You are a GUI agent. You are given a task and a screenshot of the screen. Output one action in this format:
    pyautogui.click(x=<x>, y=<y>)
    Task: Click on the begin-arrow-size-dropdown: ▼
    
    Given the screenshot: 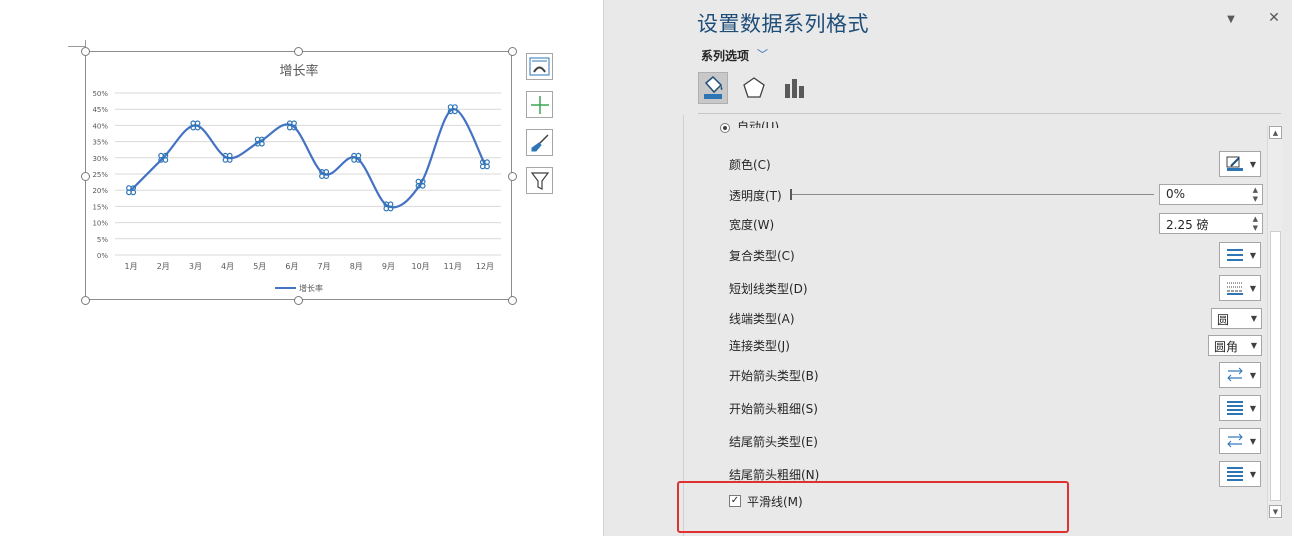 What is the action you would take?
    pyautogui.click(x=1240, y=408)
    